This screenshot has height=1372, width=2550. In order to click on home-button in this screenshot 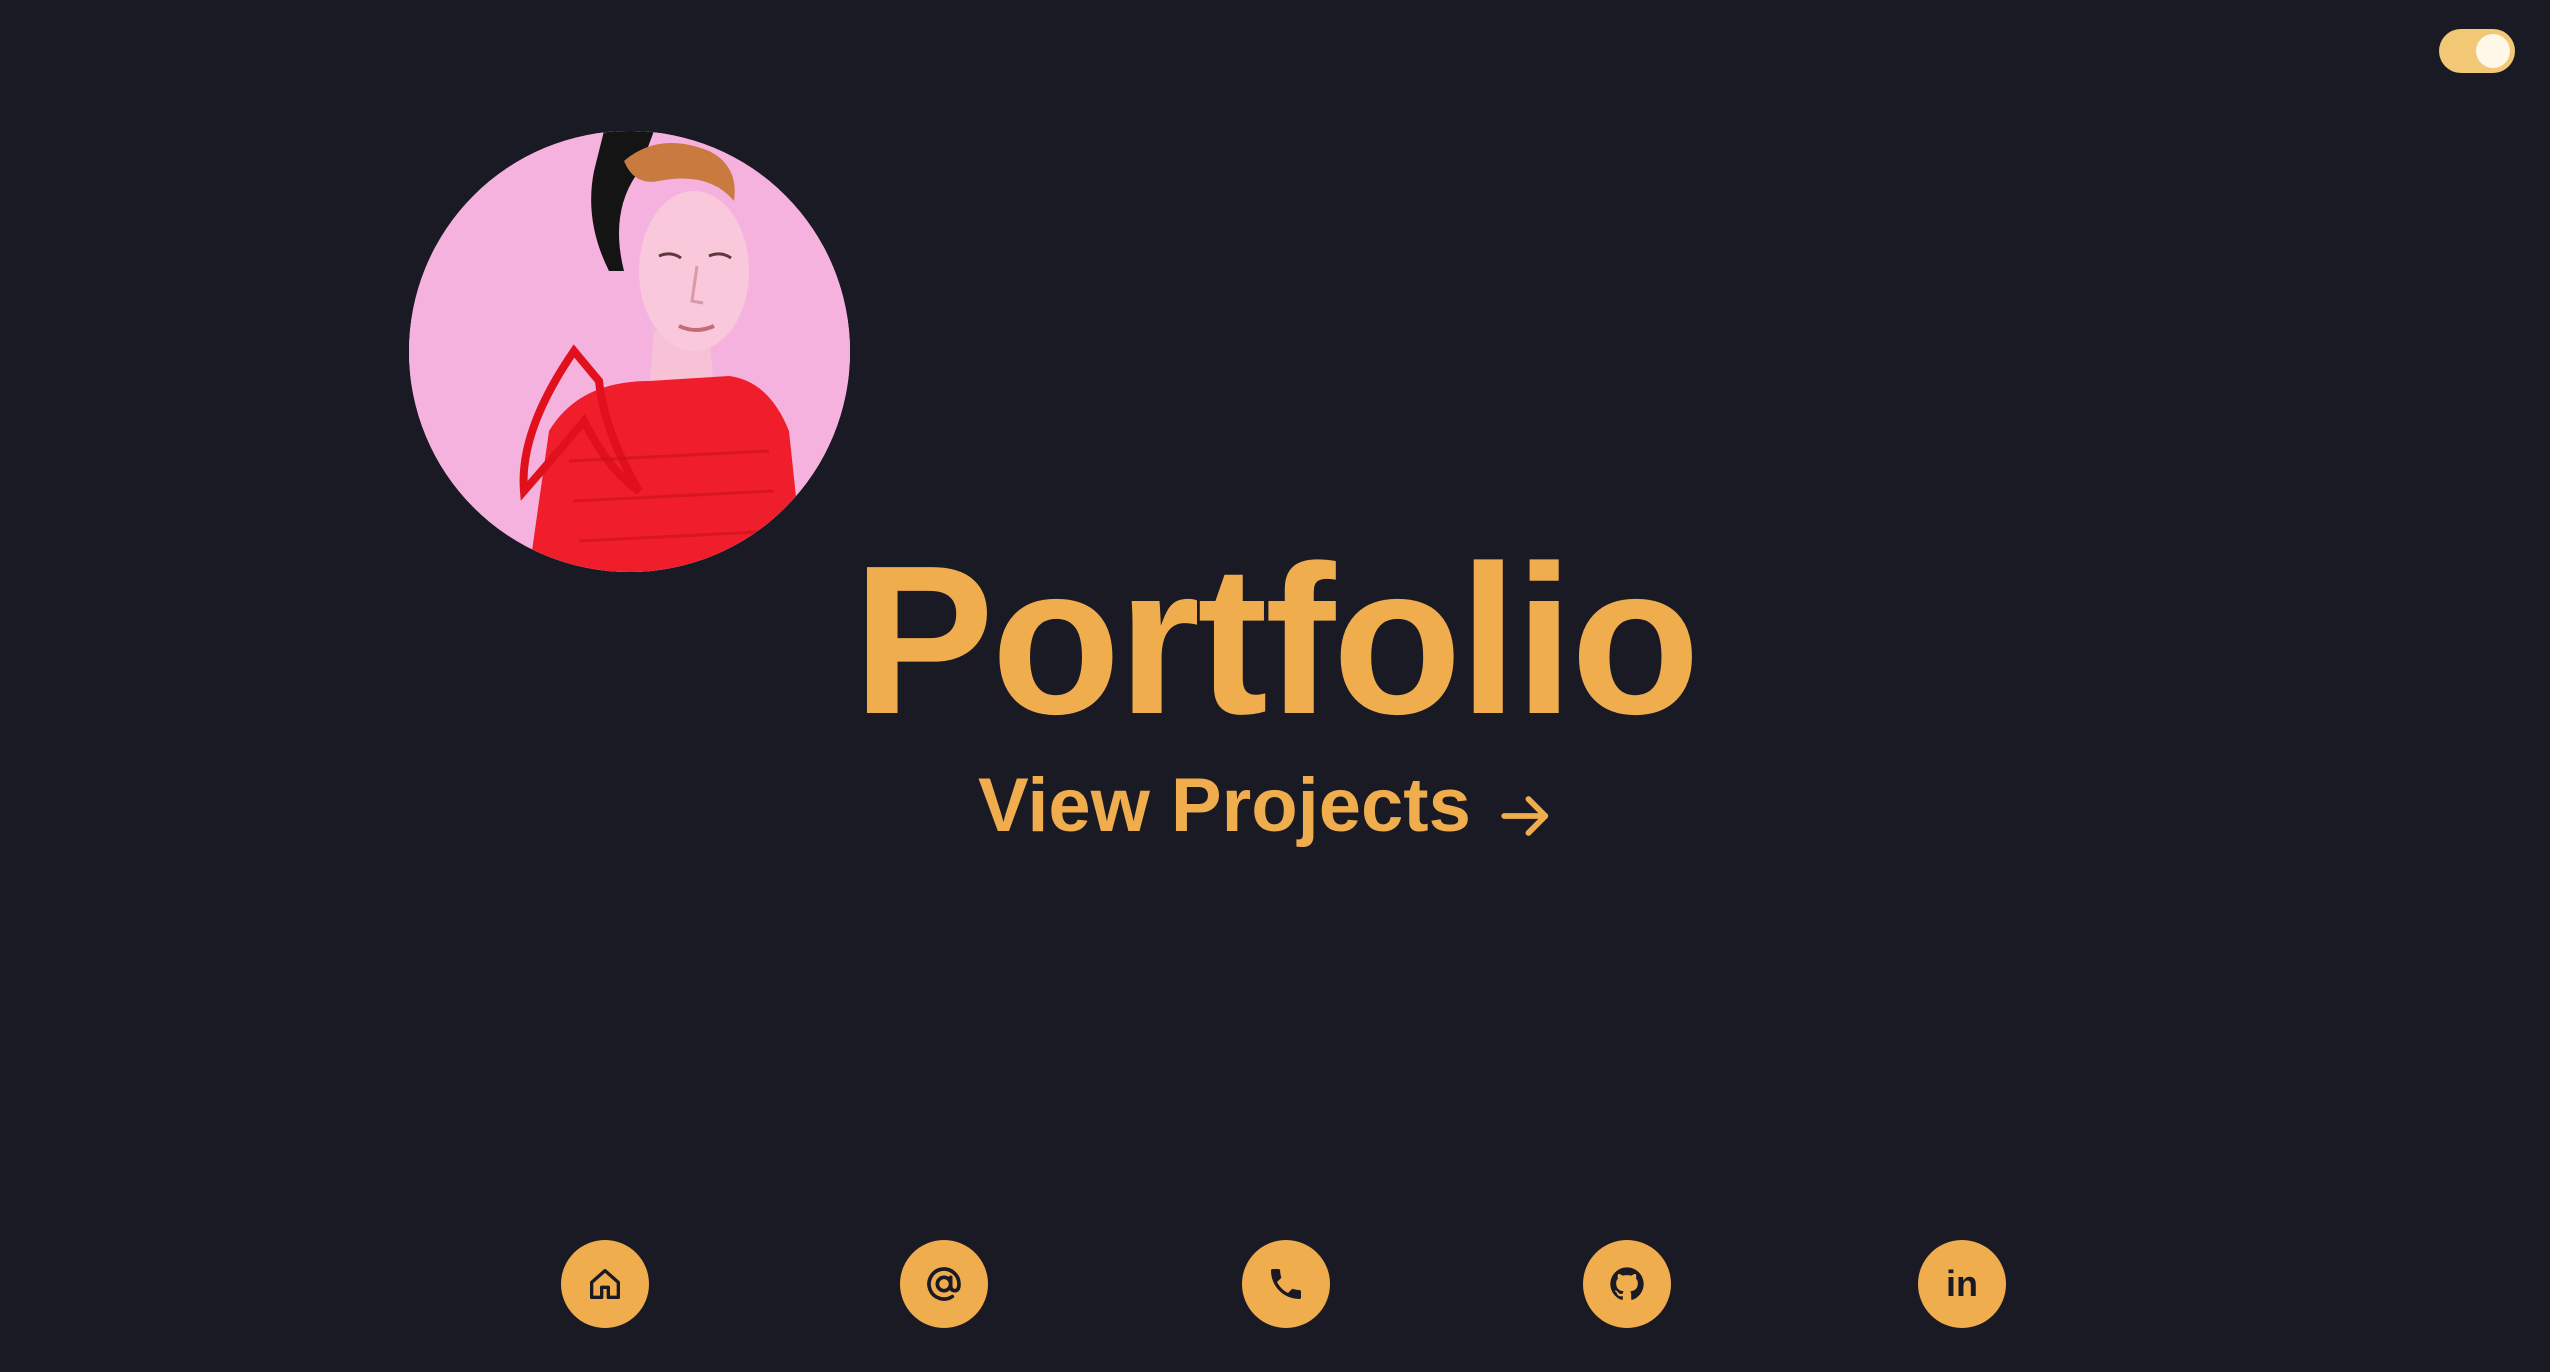, I will do `click(605, 1284)`.